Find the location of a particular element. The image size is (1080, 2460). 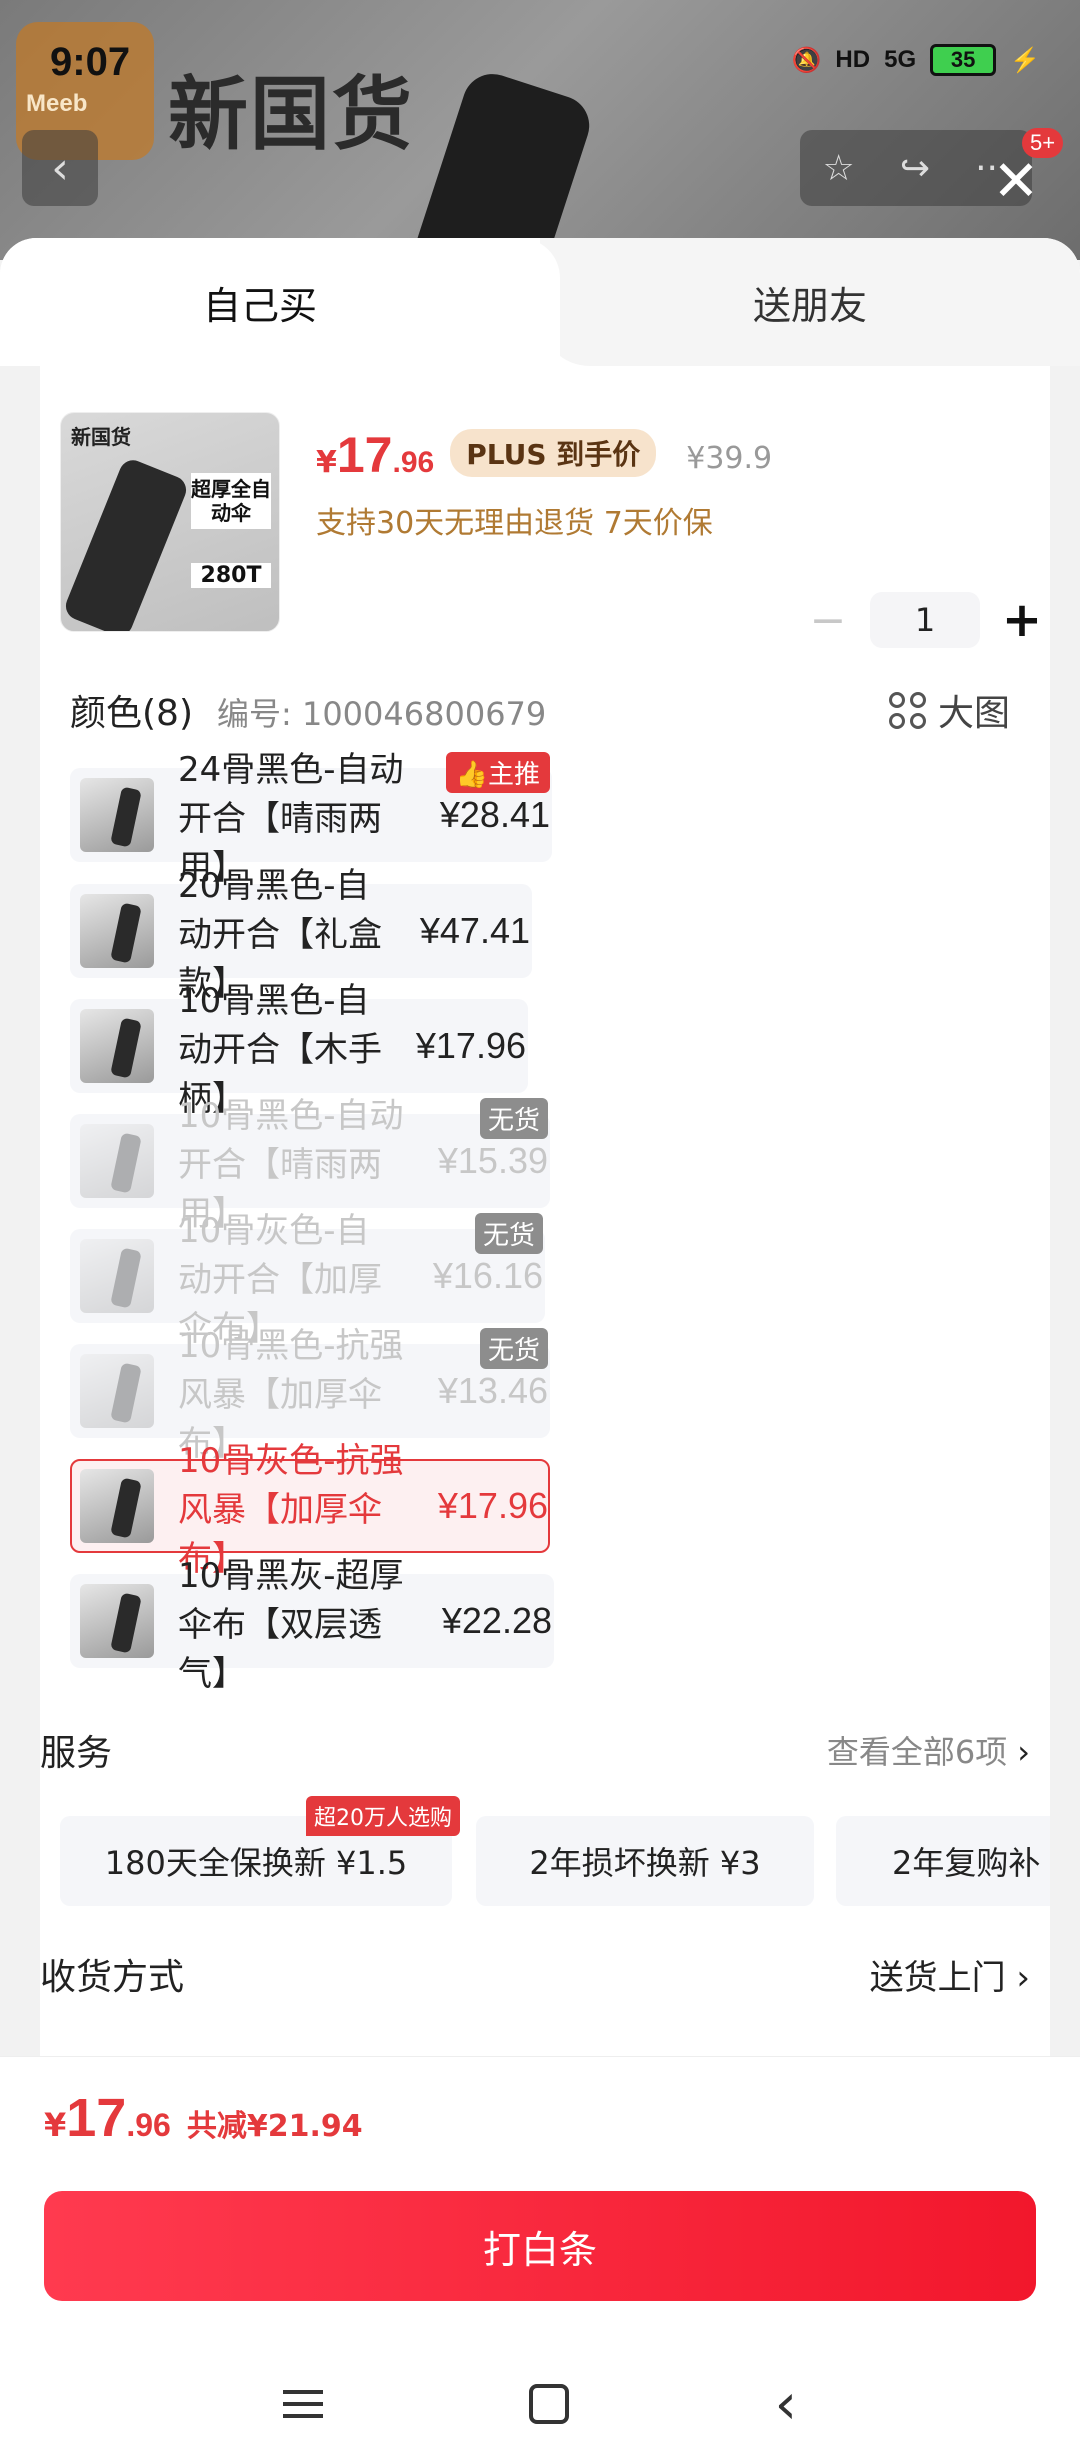

hot-service-tag: 超20万人选购 is located at coordinates (383, 1816).